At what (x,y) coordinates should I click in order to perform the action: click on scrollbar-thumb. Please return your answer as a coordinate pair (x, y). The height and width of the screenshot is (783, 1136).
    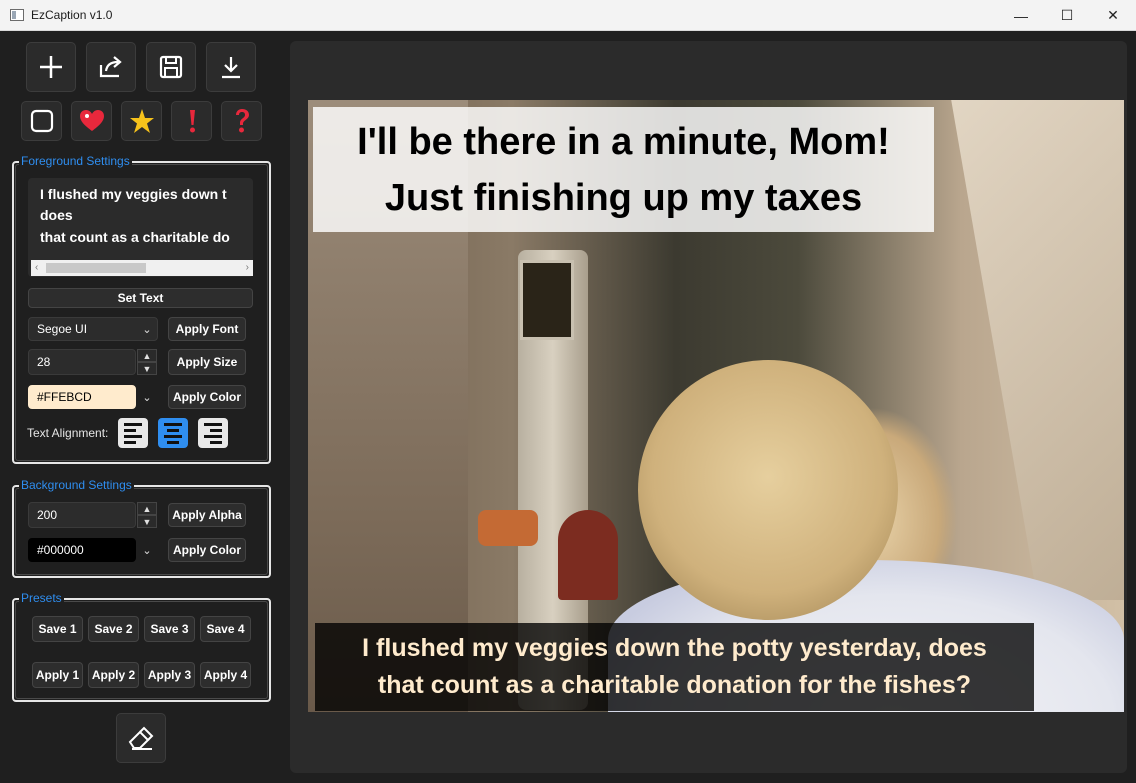
    Looking at the image, I should click on (96, 268).